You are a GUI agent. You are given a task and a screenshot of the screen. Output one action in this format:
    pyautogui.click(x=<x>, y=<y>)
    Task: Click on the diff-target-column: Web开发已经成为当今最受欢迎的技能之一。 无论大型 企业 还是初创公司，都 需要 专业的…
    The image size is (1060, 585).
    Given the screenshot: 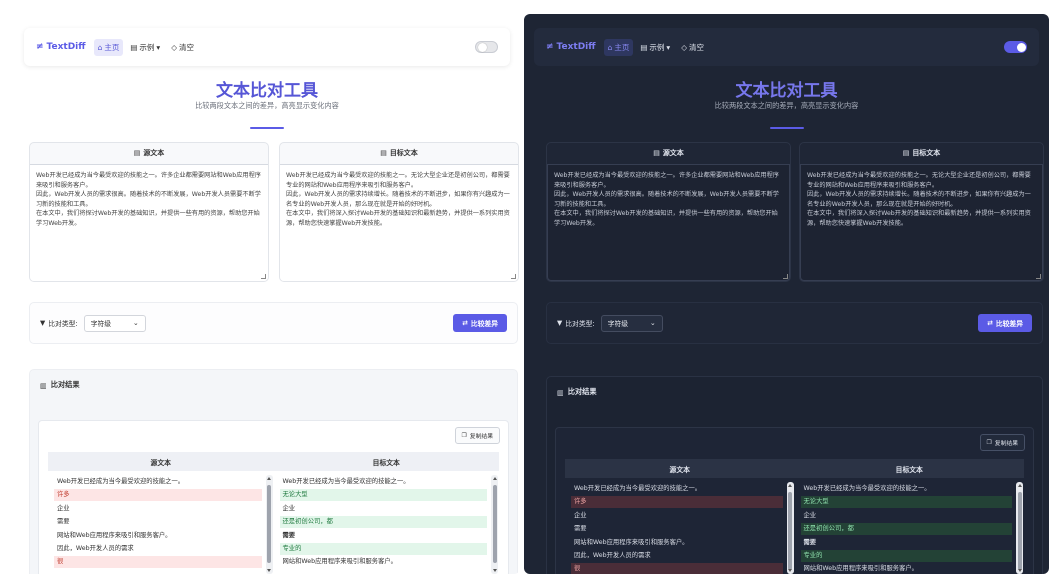 What is the action you would take?
    pyautogui.click(x=910, y=527)
    